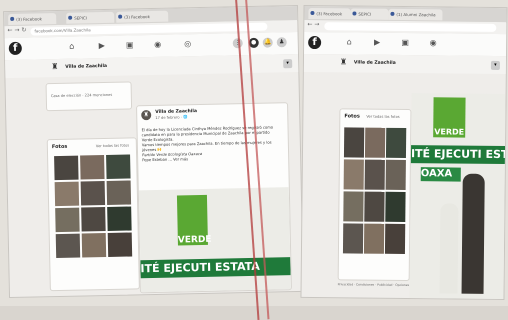  What do you see at coordinates (440, 174) in the screenshot?
I see `banner-subtext: OAXA` at bounding box center [440, 174].